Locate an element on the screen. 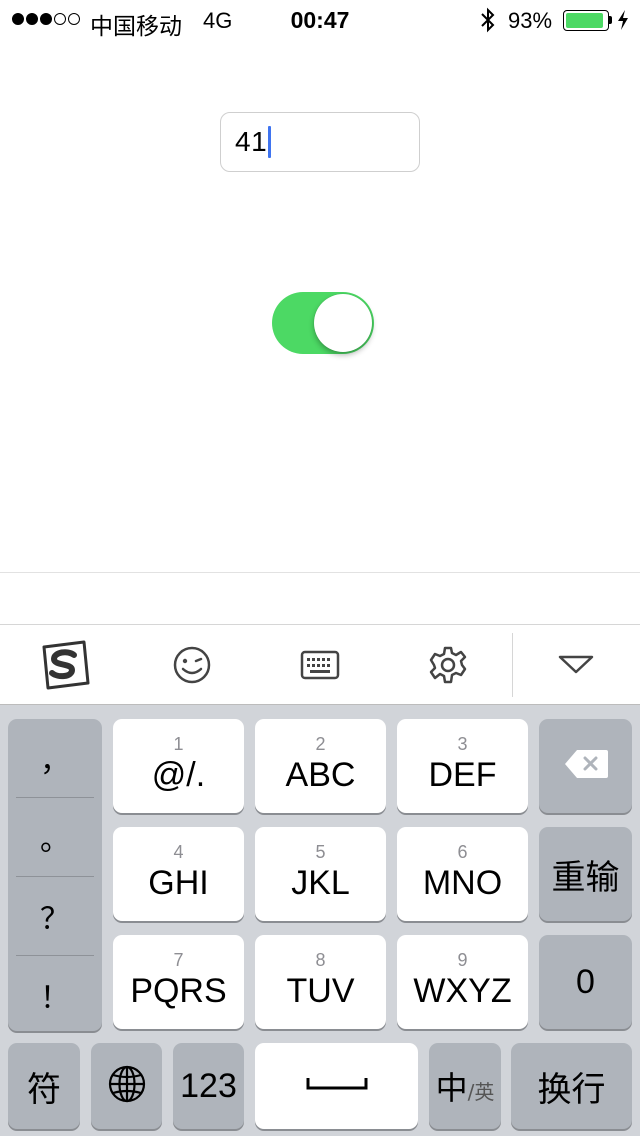  key-3: 3 DEF is located at coordinates (462, 766).